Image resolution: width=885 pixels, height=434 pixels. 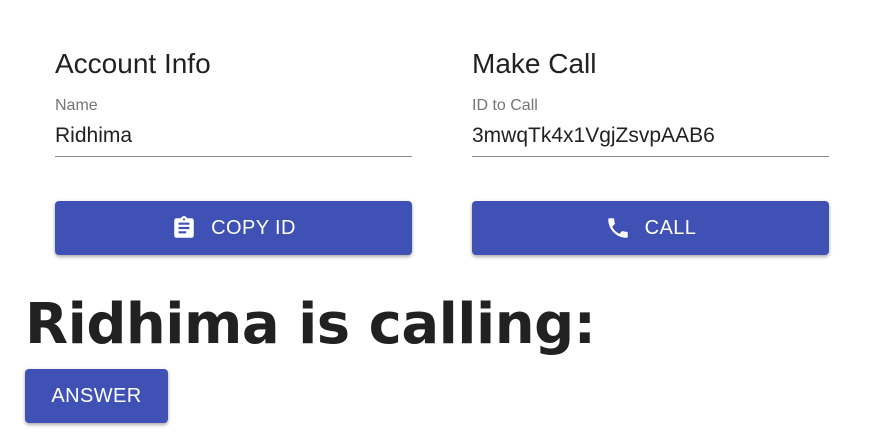 What do you see at coordinates (133, 63) in the screenshot?
I see `account-info-title: Account Info` at bounding box center [133, 63].